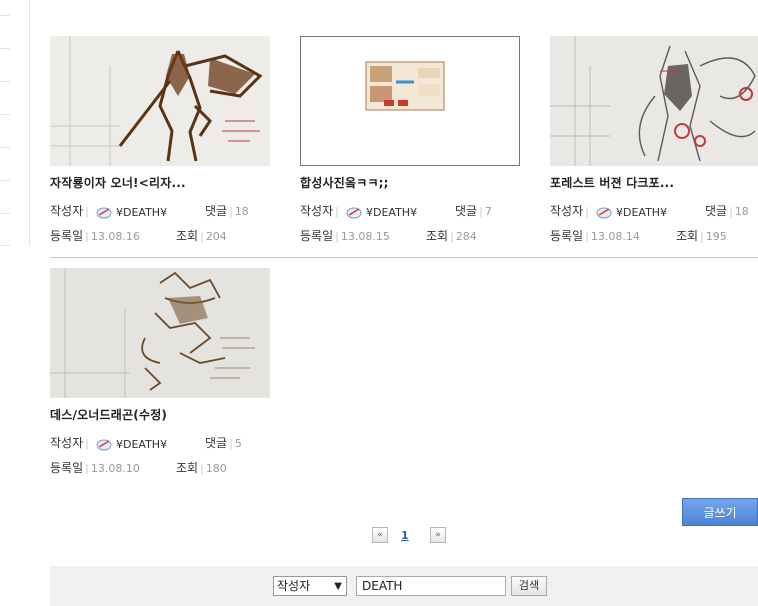 The image size is (758, 606). I want to click on view-count: 조회 | 195, so click(701, 236).